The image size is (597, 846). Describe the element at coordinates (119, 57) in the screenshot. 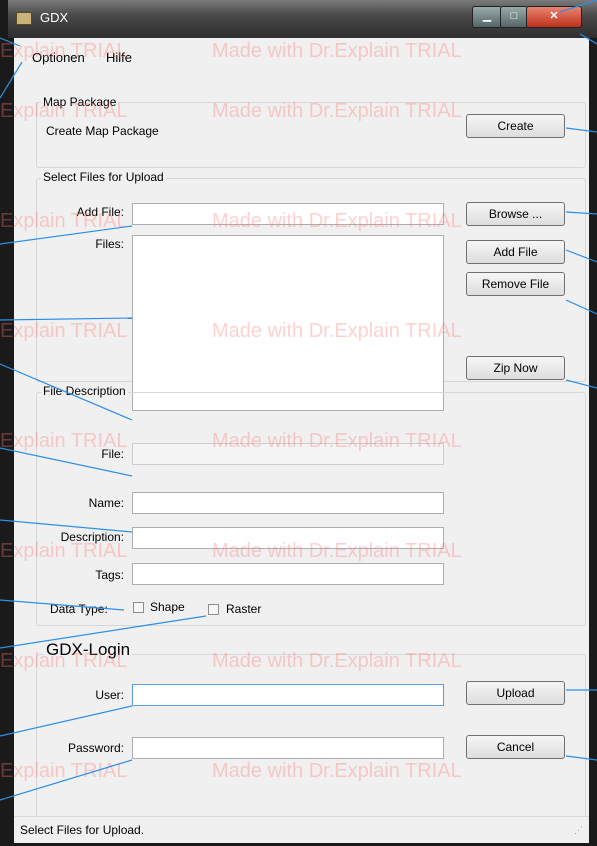

I see `menu-hilfe: Hilfe` at that location.